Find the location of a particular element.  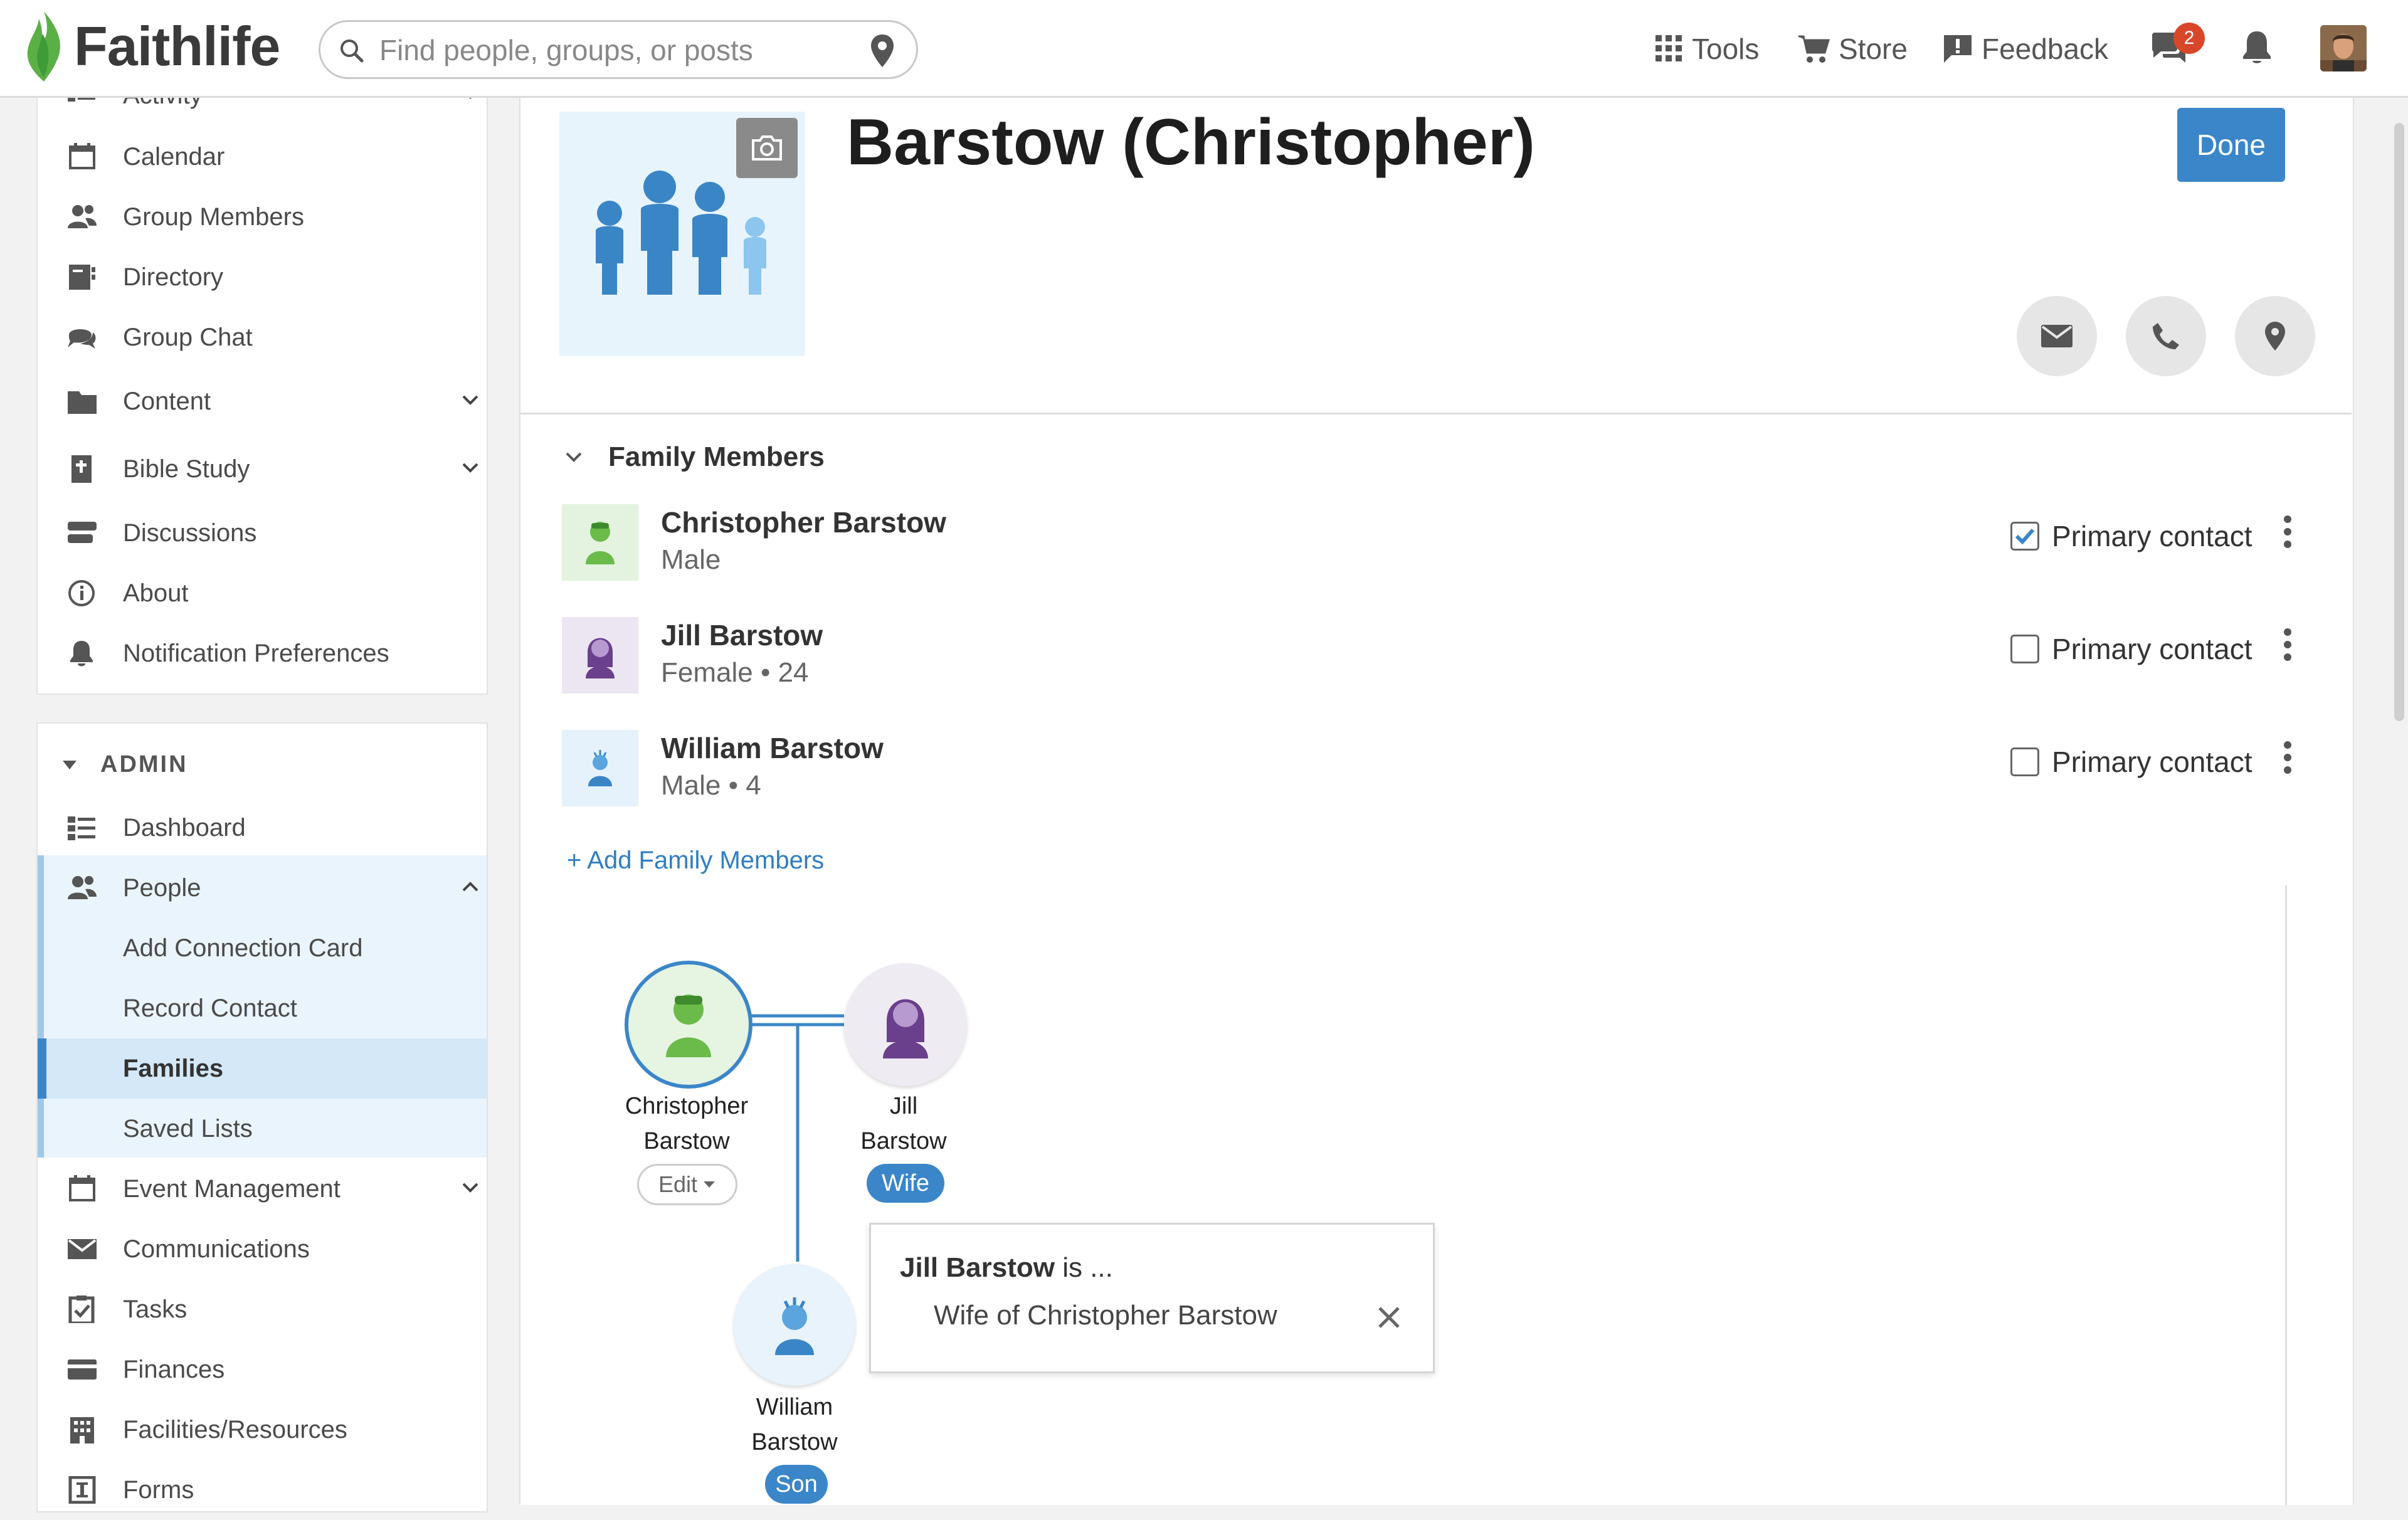

search-input is located at coordinates (611, 50).